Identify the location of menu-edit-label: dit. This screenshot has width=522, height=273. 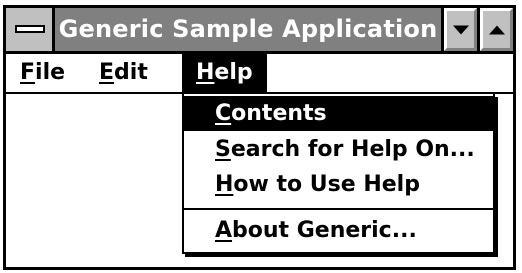
(131, 72).